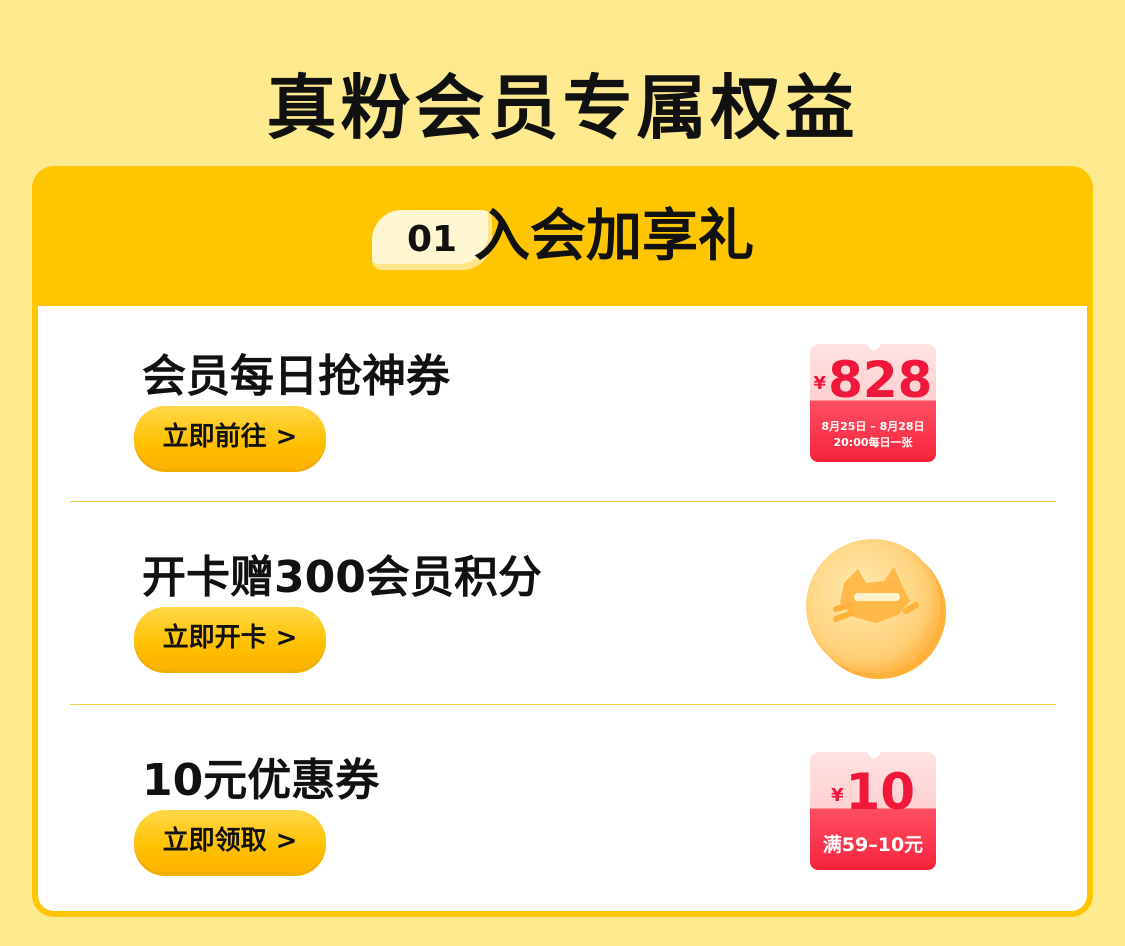 This screenshot has height=946, width=1125. Describe the element at coordinates (296, 376) in the screenshot. I see `benefit-title: 会员每日抢神券` at that location.